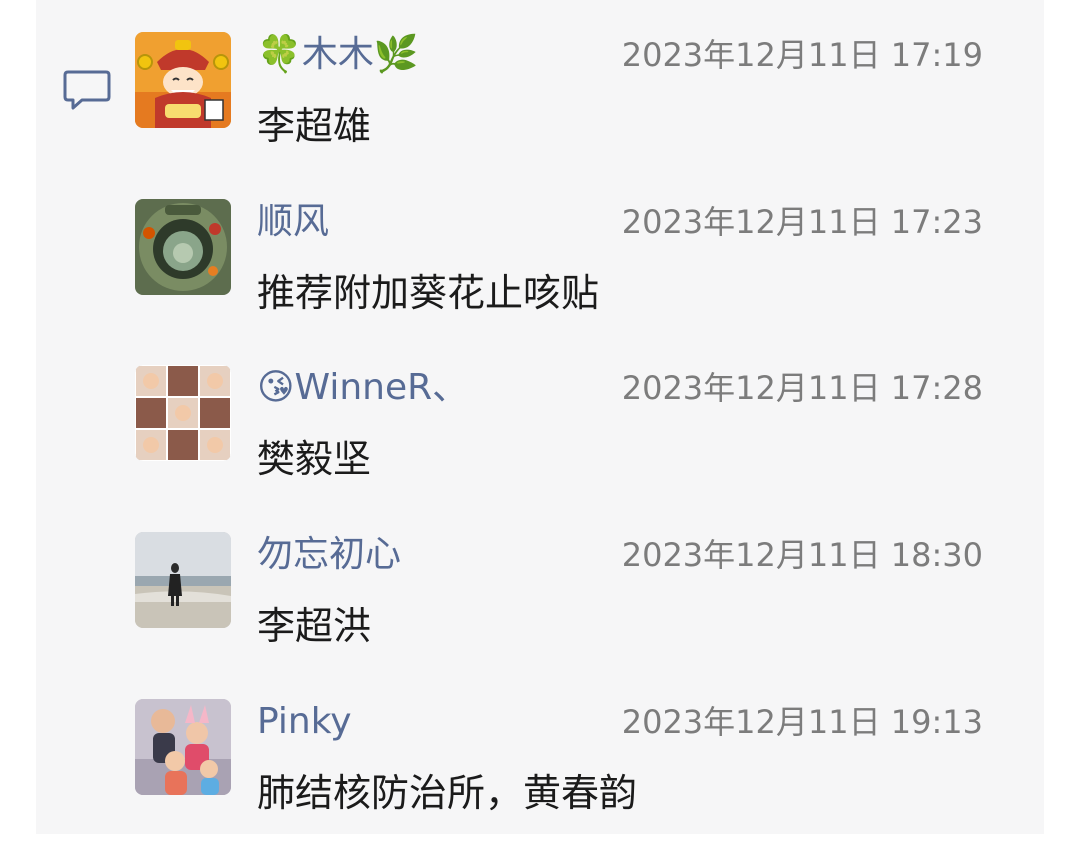 This screenshot has width=1080, height=852. I want to click on comment-item: 顺风 2023年12月11日 17:23 推荐附加葵花止咳贴, so click(565, 257).